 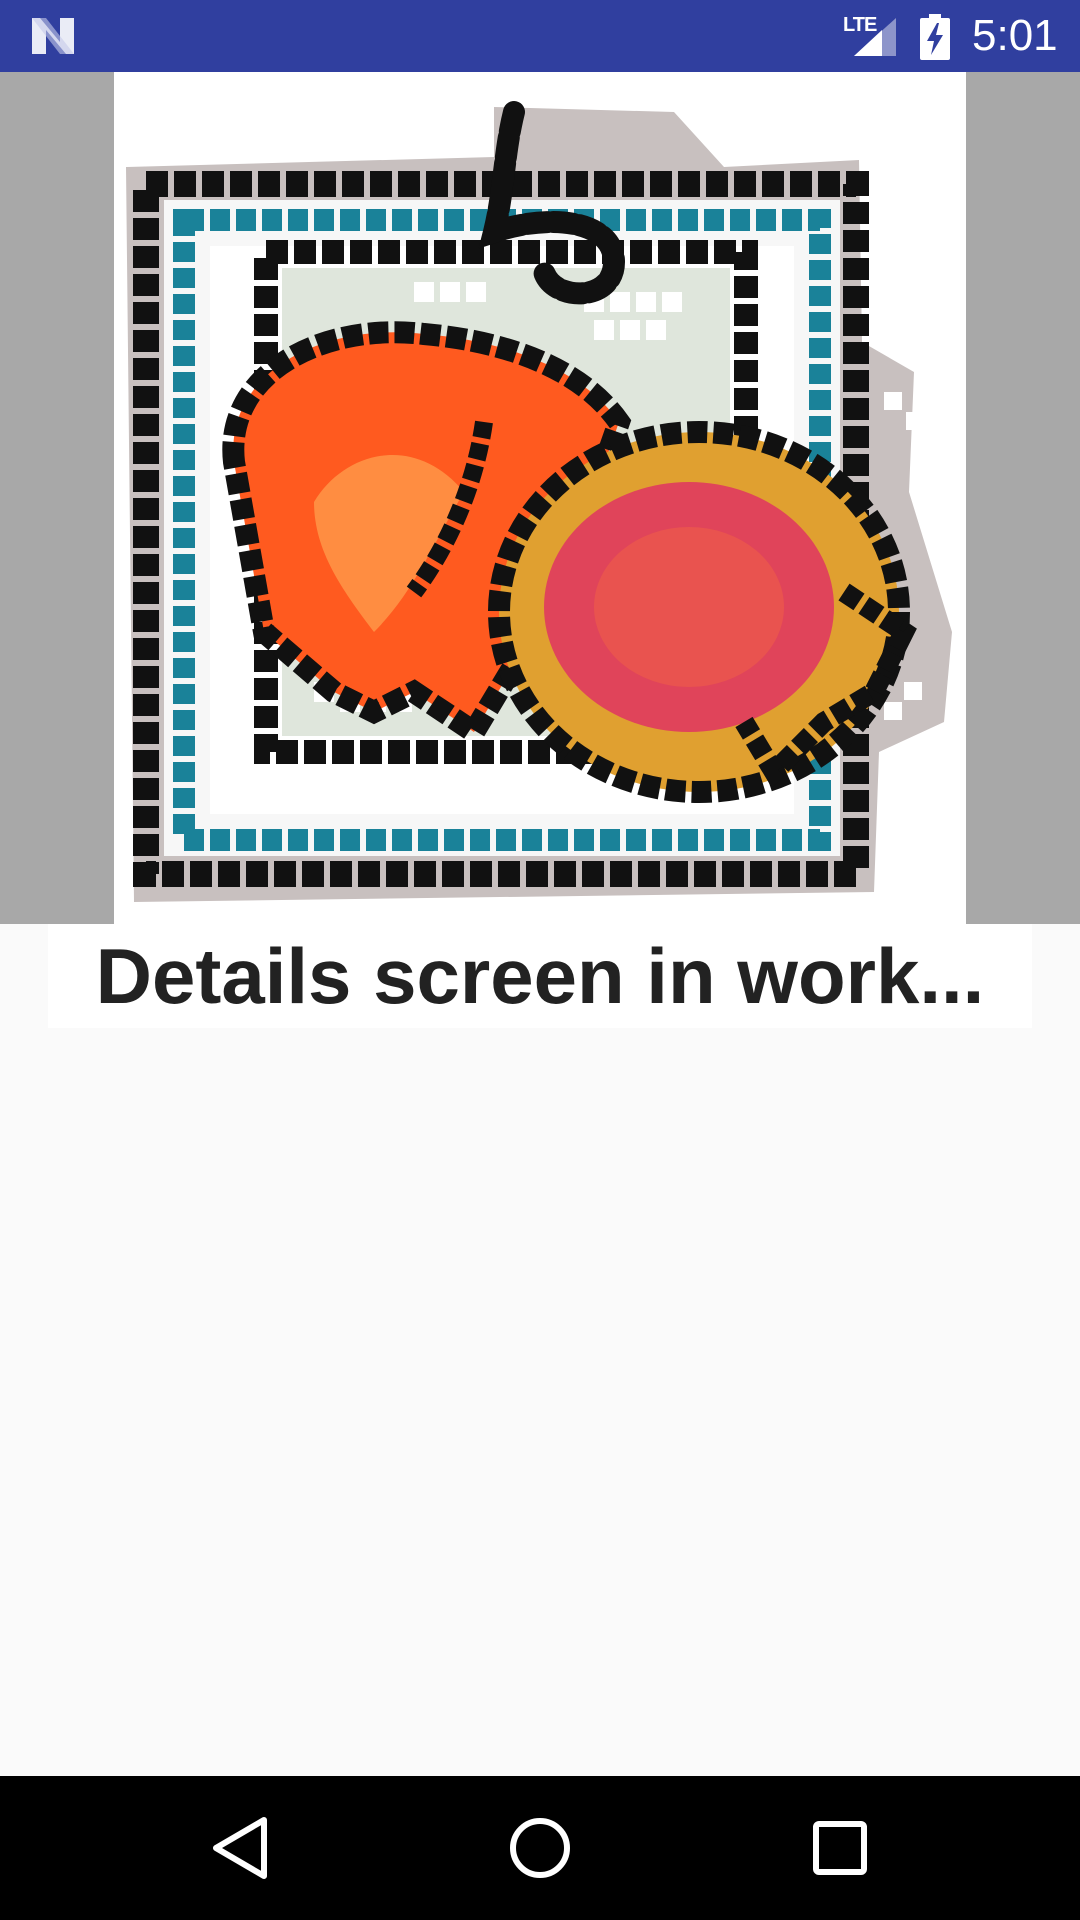 I want to click on battery-charging-icon, so click(x=935, y=37).